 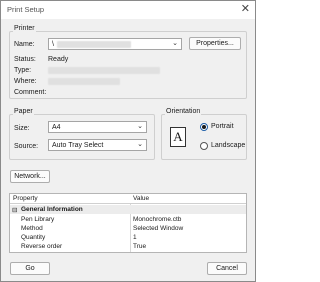 I want to click on window-title: Print Setup, so click(x=26, y=9).